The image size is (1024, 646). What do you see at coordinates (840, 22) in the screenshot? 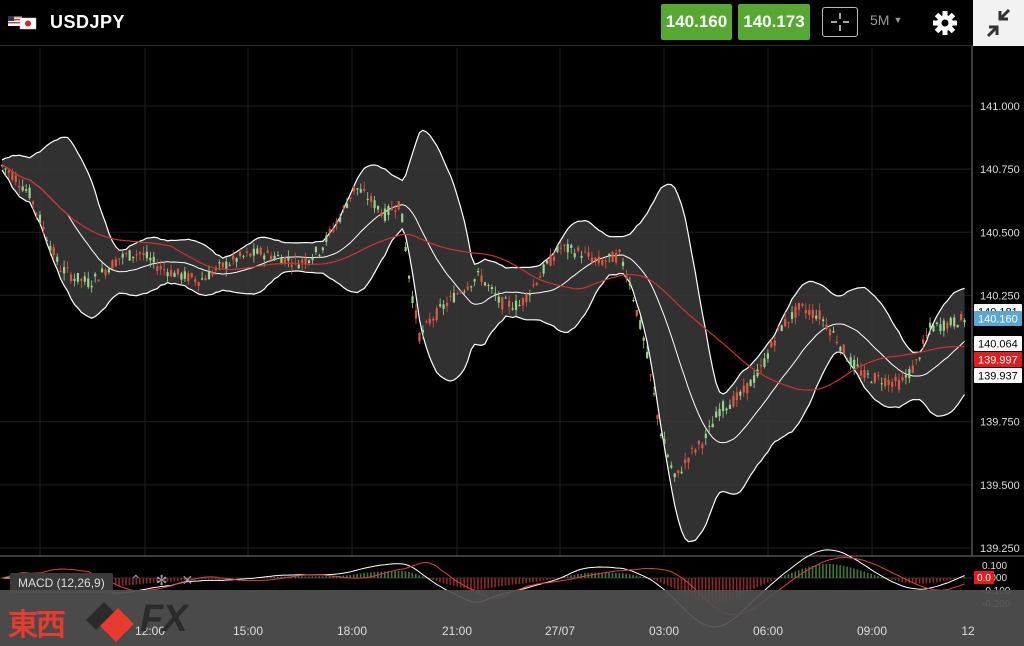
I see `crosshair-button` at bounding box center [840, 22].